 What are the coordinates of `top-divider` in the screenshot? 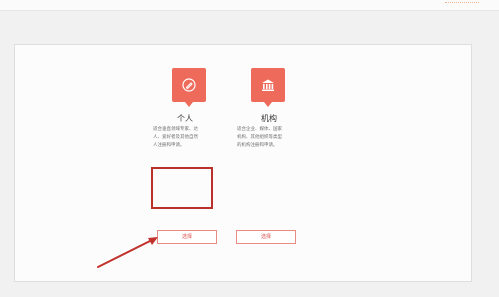 It's located at (462, 4).